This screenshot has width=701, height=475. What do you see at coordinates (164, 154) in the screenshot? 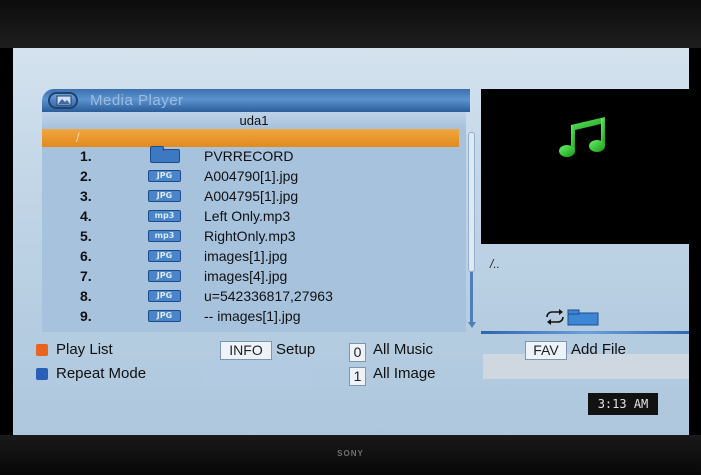
I see `folder-icon` at bounding box center [164, 154].